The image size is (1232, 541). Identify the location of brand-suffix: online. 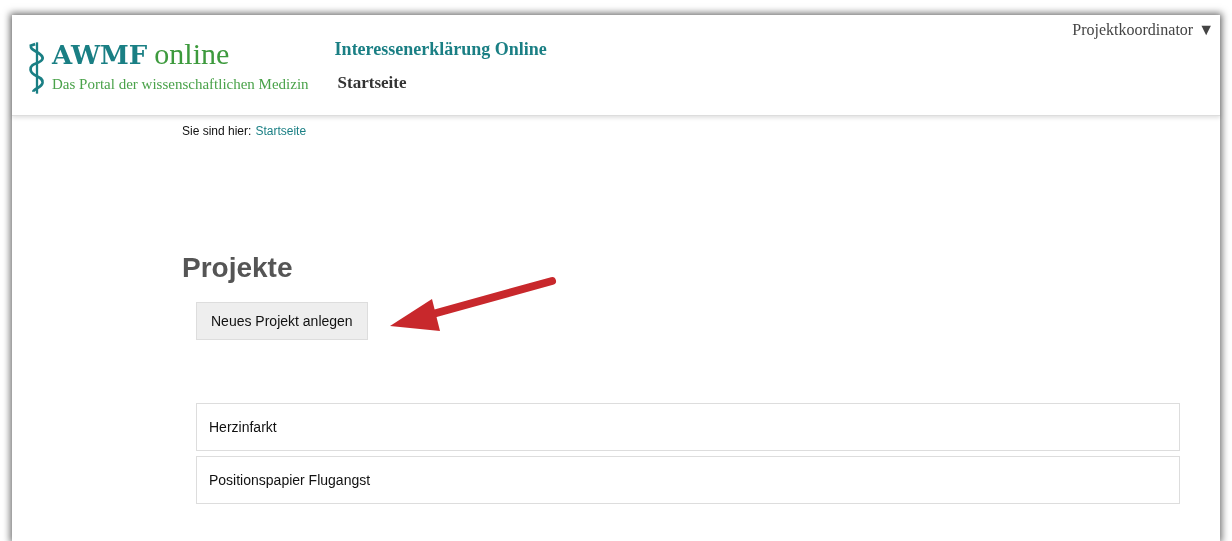
(192, 53).